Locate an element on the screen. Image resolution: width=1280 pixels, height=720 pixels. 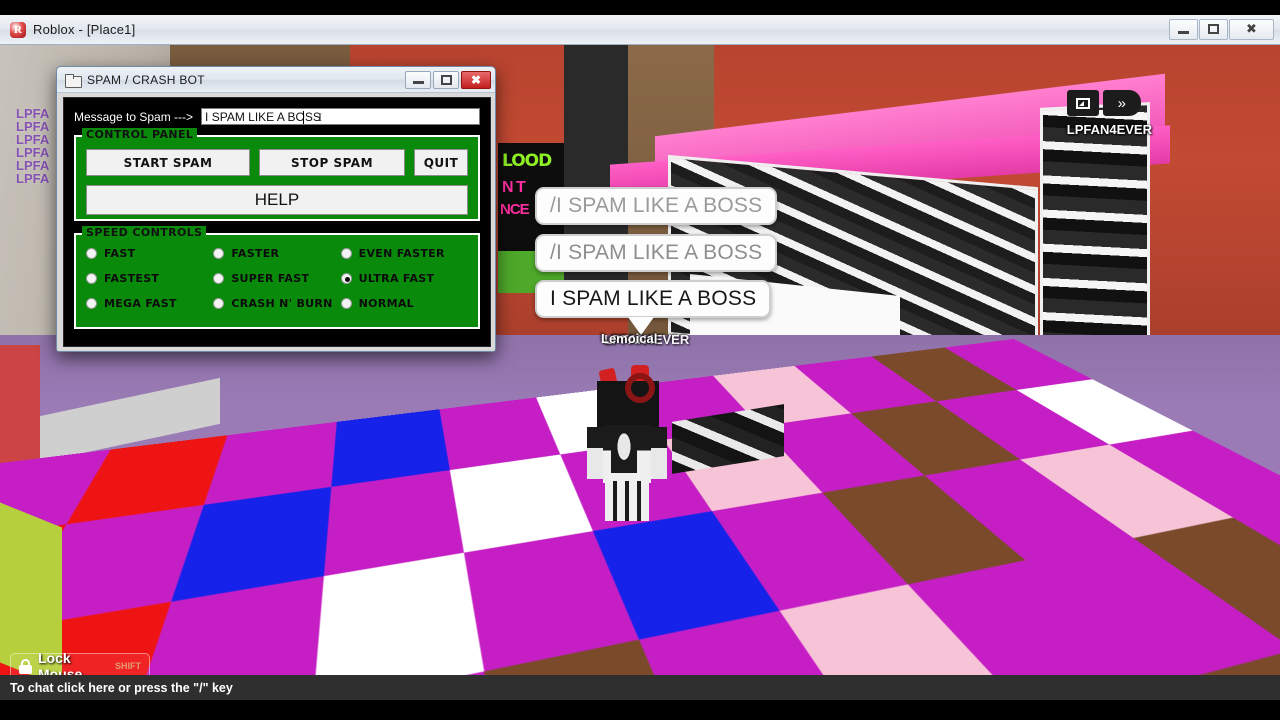
bot-window-title: SPAM / CRASH BOT is located at coordinates (146, 79).